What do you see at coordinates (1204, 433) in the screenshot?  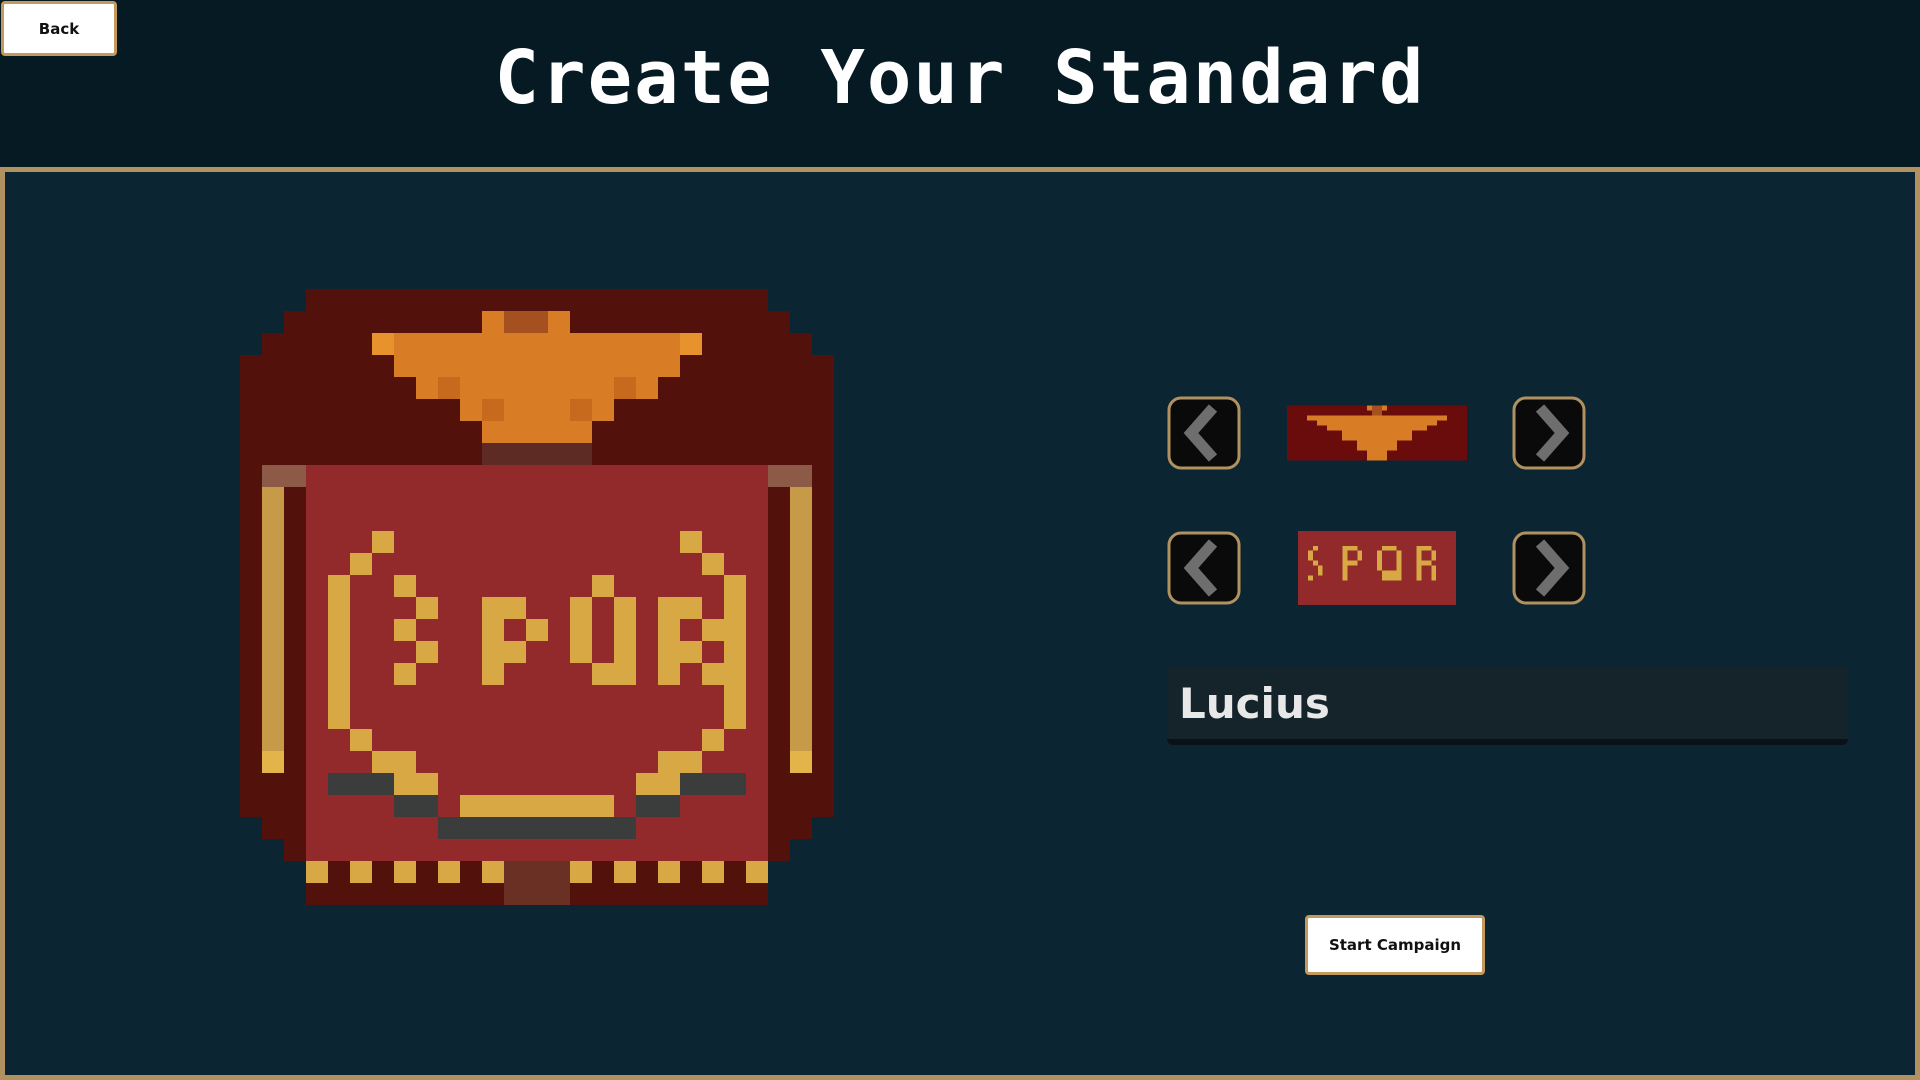 I see `crest-prev-button` at bounding box center [1204, 433].